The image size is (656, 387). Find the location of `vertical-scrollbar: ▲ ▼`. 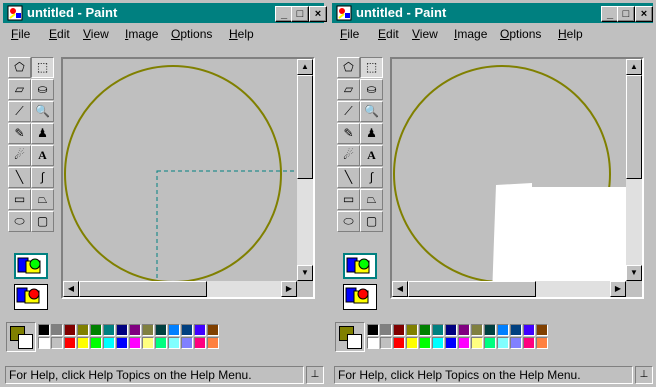

vertical-scrollbar: ▲ ▼ is located at coordinates (305, 178).